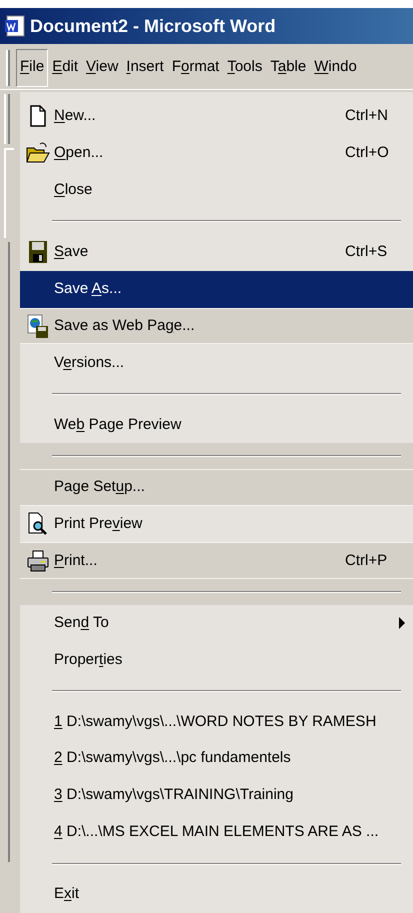 The height and width of the screenshot is (913, 413). What do you see at coordinates (173, 758) in the screenshot?
I see `menu-item-label: 2 D:\swamy\vgs\...\pc fundamentels` at bounding box center [173, 758].